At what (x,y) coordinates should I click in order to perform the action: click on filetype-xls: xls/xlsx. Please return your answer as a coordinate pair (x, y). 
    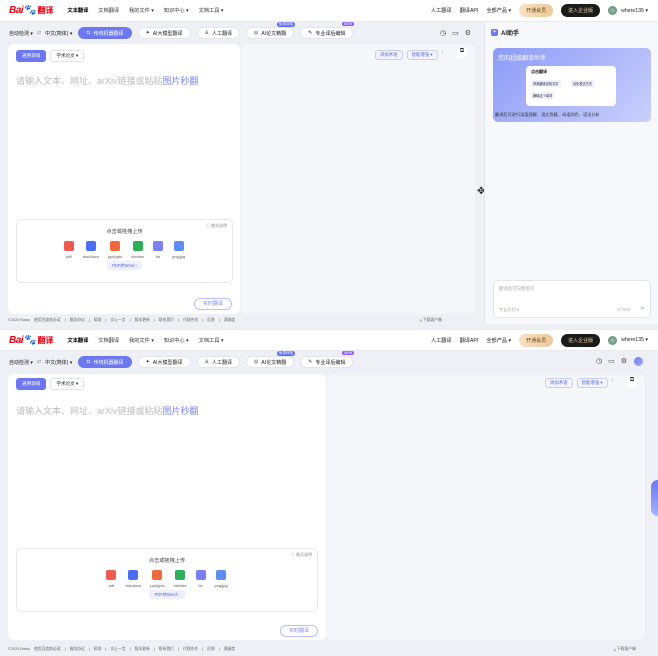
    Looking at the image, I should click on (180, 579).